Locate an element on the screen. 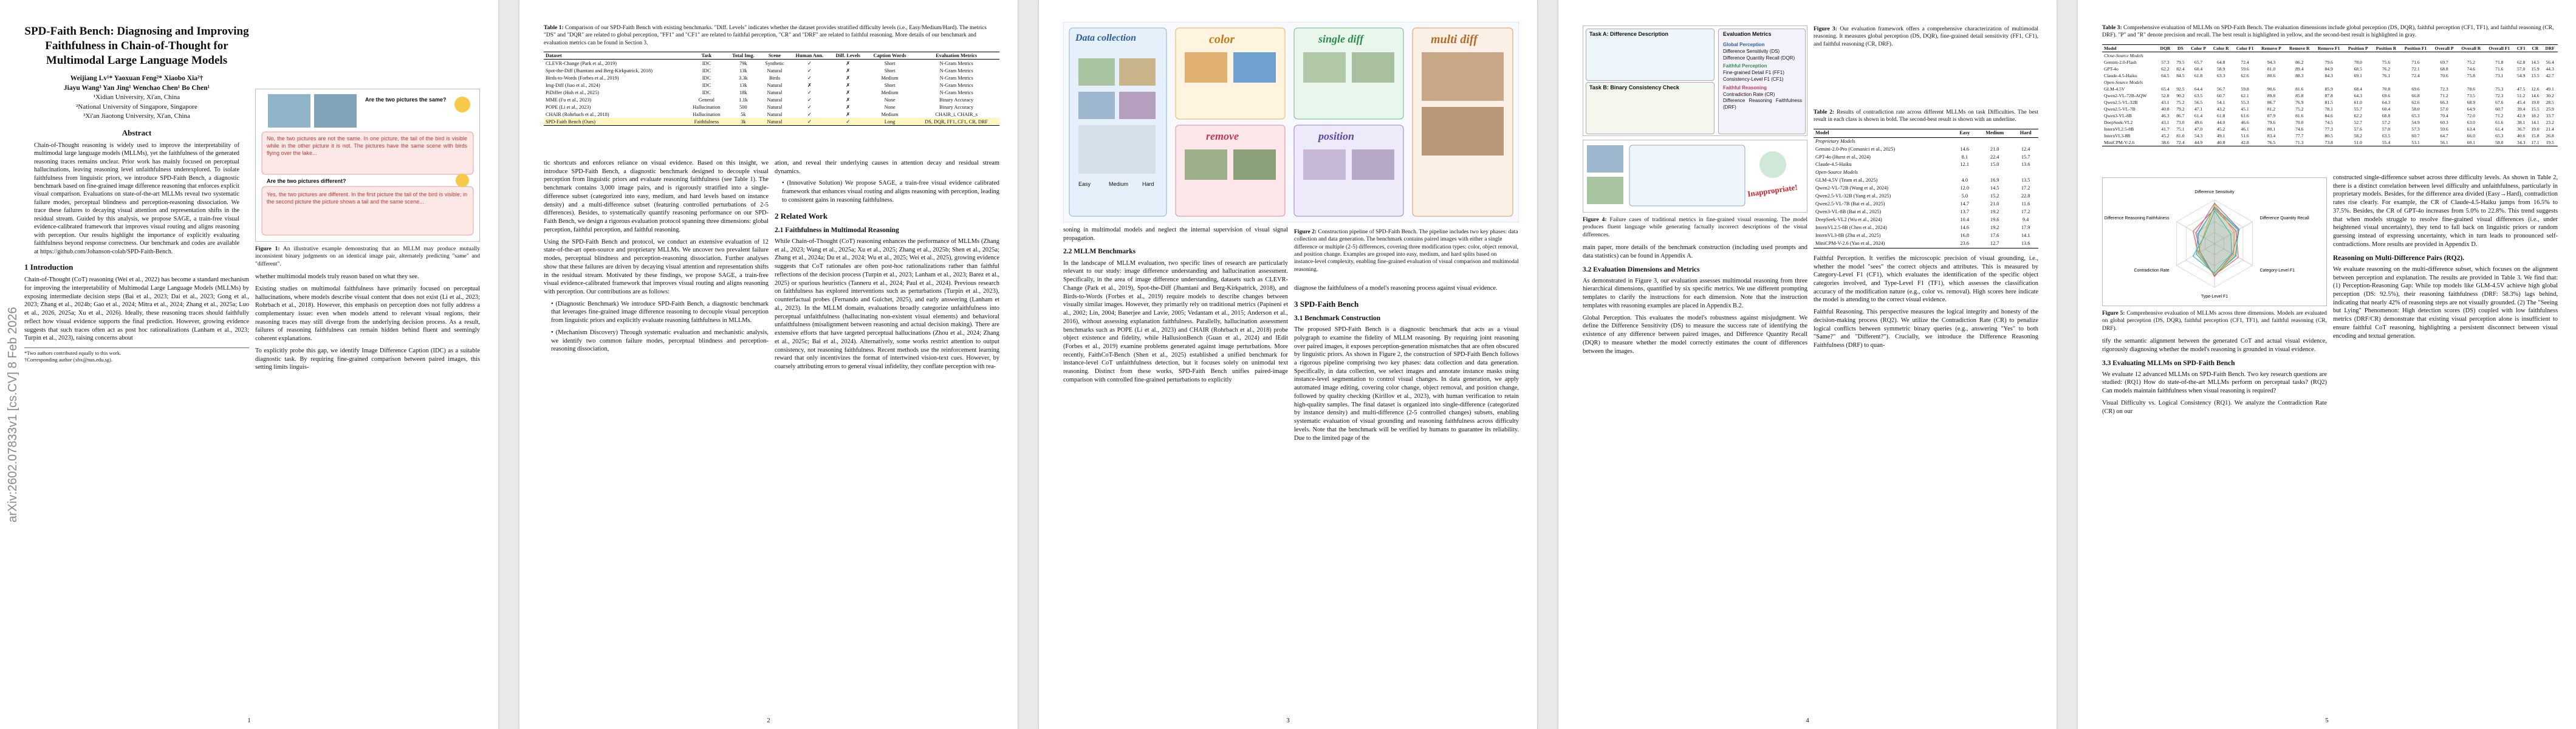 The image size is (2576, 729). robot-icon is located at coordinates (1772, 165).